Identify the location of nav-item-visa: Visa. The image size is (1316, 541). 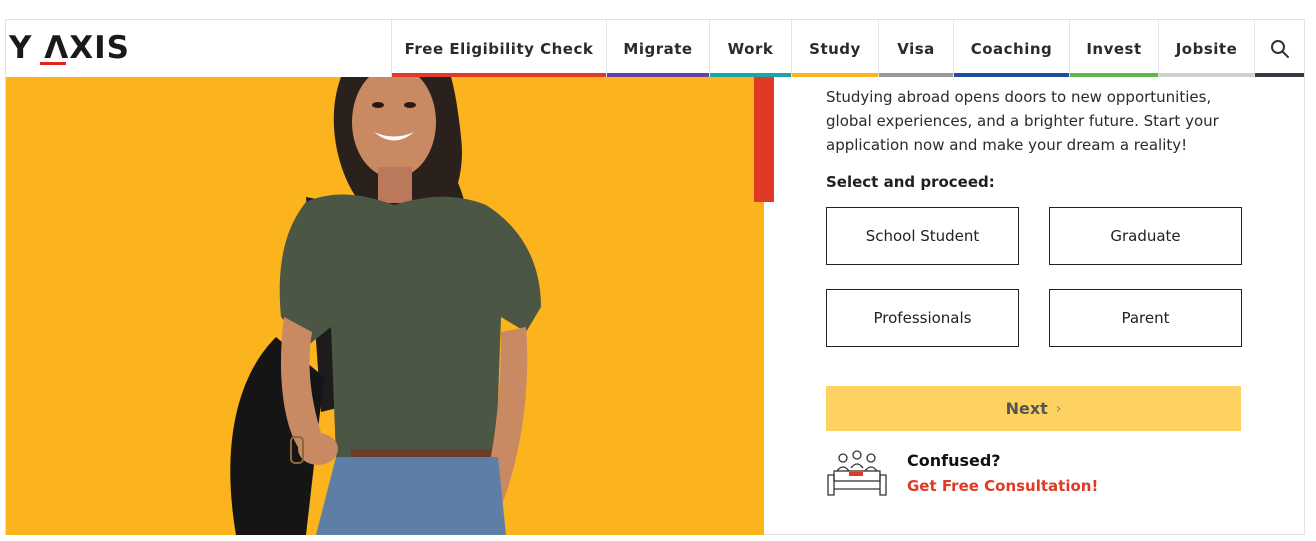
(915, 48).